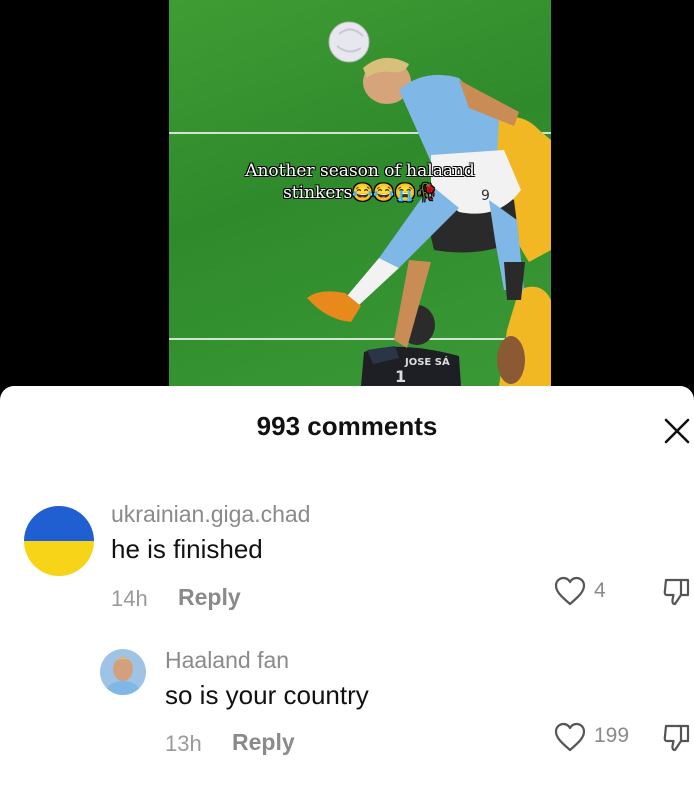  I want to click on comments-count-title: 993 comments, so click(347, 426).